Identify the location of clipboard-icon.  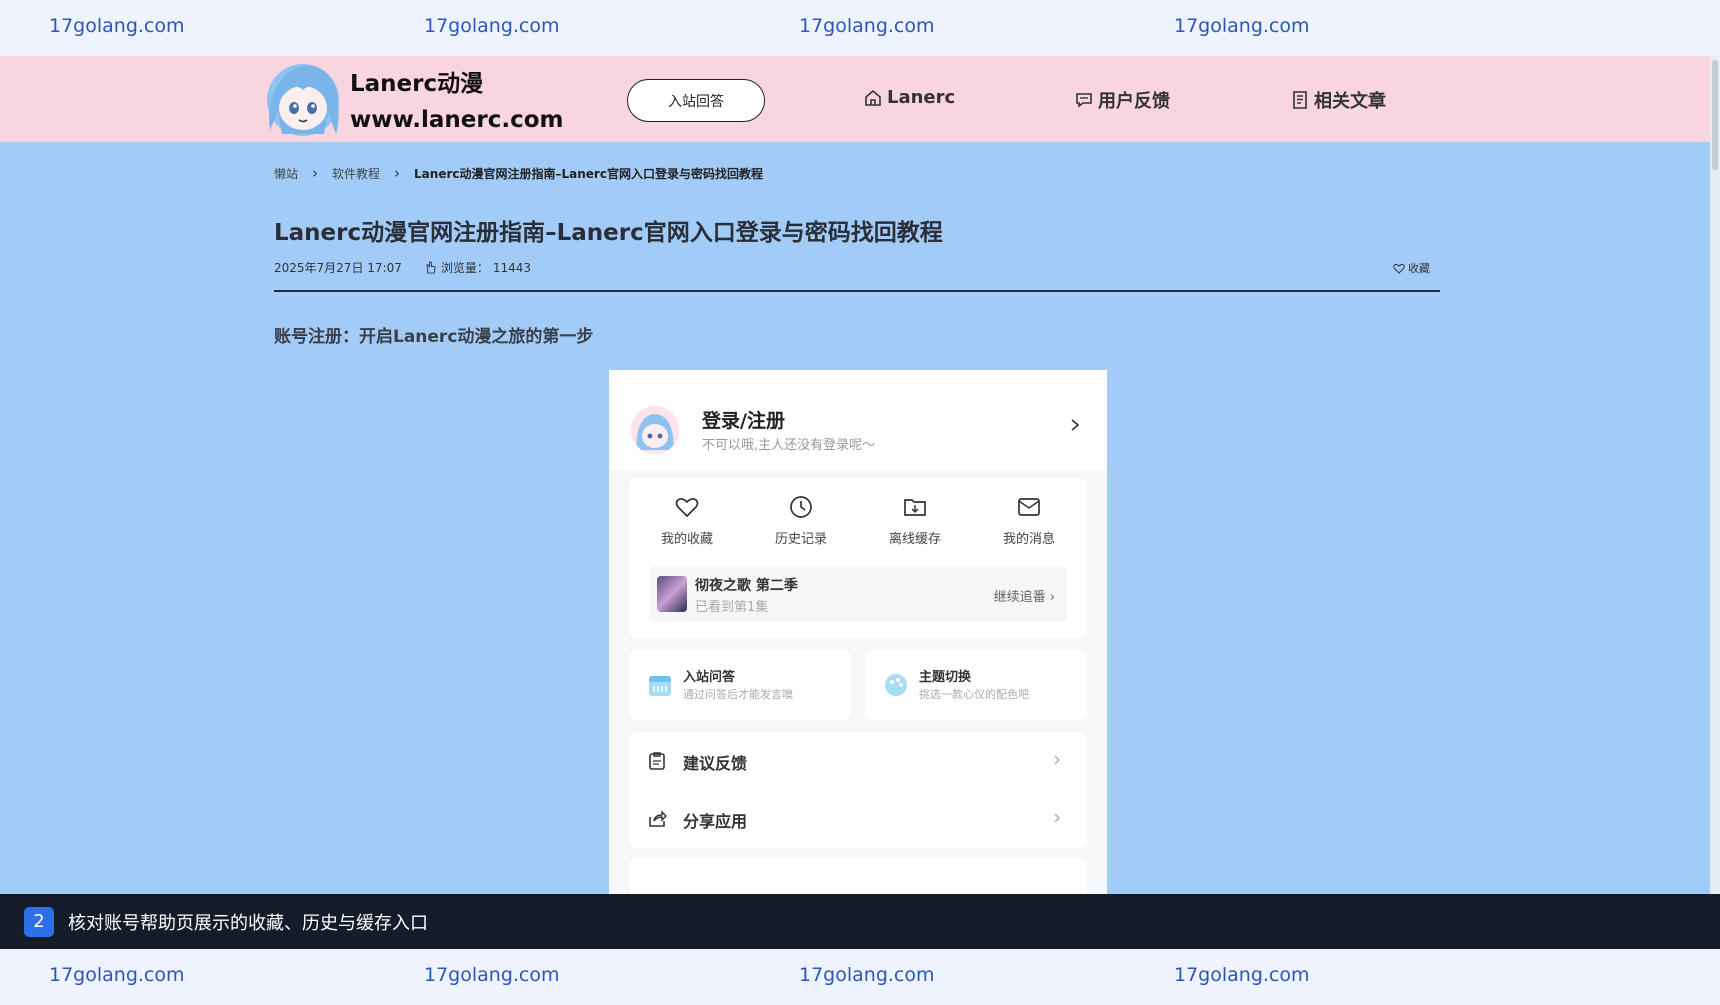
(657, 761).